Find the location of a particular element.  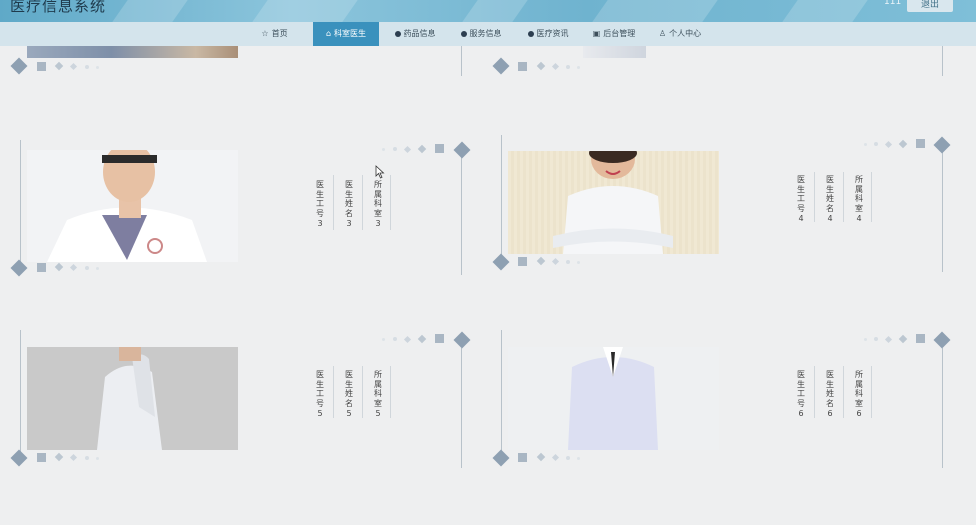

user-icon: ♙ is located at coordinates (662, 33).